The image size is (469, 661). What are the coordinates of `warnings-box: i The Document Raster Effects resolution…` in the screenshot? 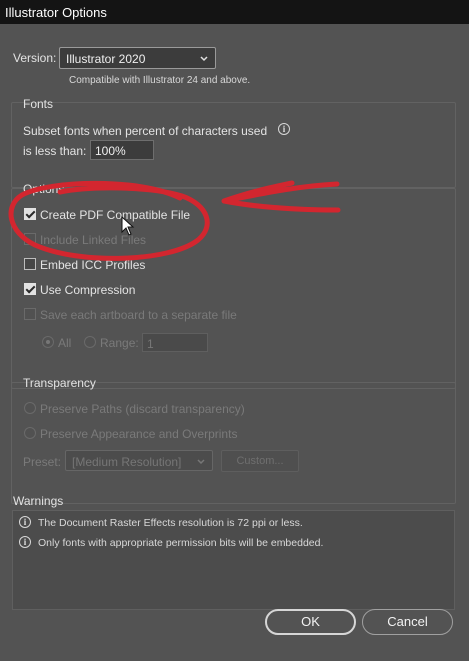 It's located at (233, 560).